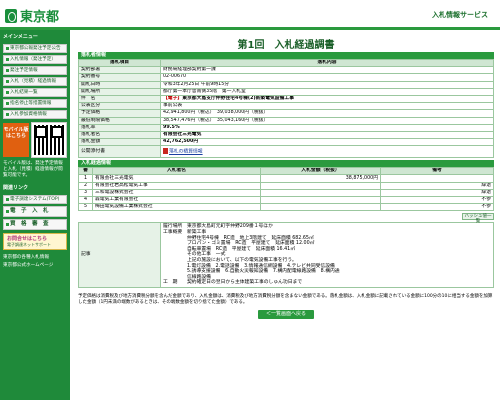  What do you see at coordinates (119, 127) in the screenshot?
I see `row-label: 落札率` at bounding box center [119, 127].